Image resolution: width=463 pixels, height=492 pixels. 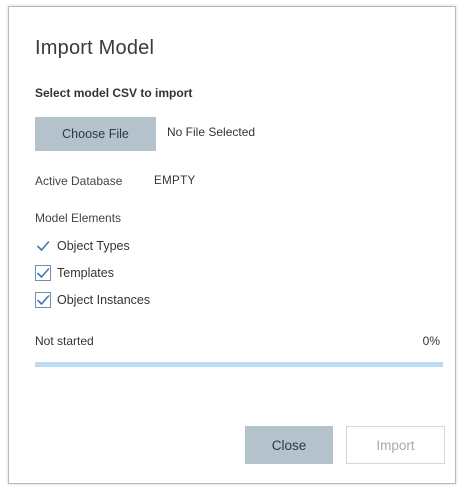 What do you see at coordinates (395, 445) in the screenshot?
I see `import-button: Import` at bounding box center [395, 445].